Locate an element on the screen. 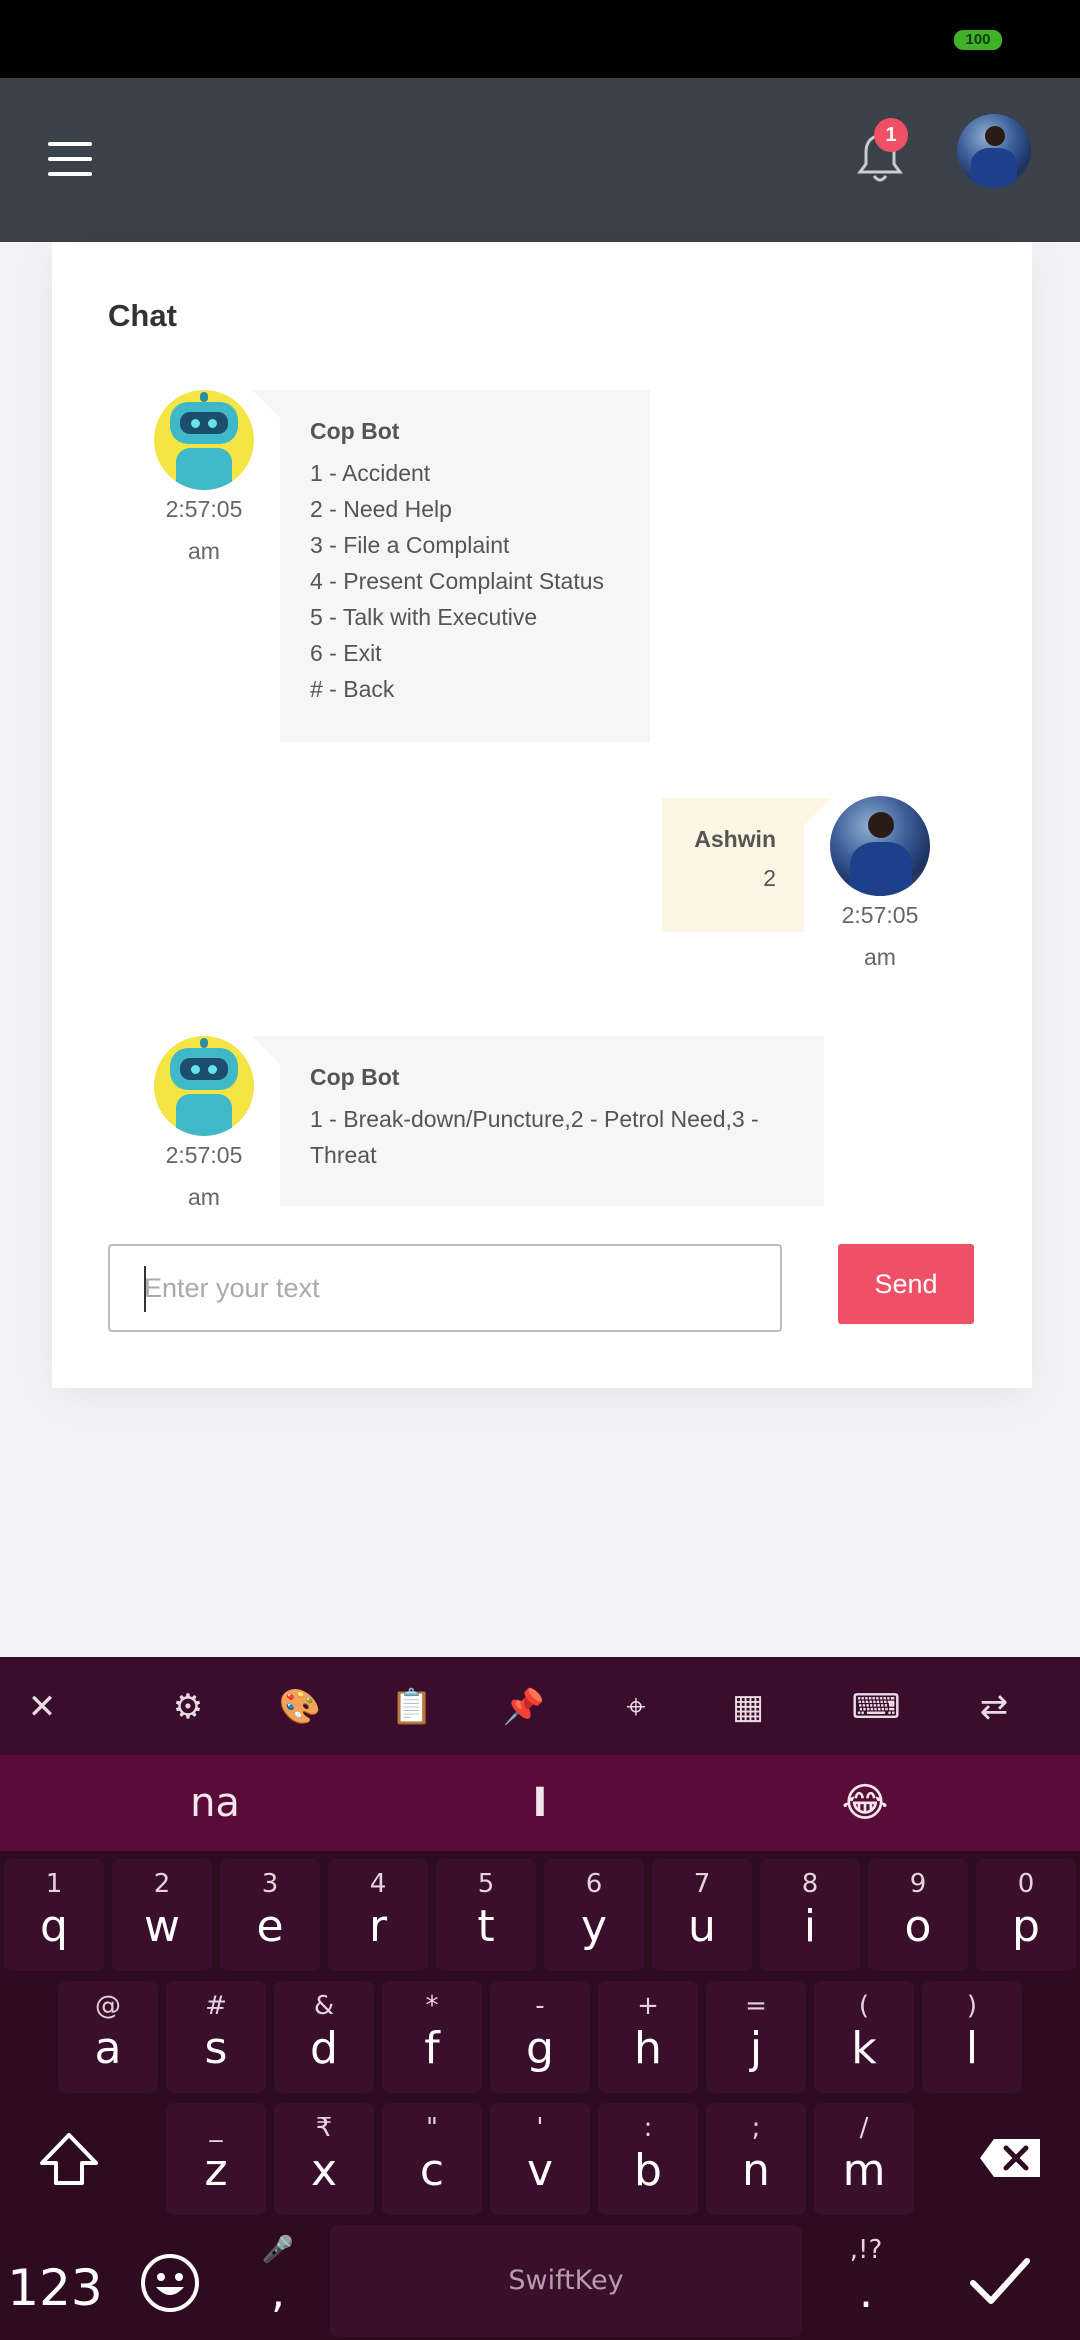  key: 7u is located at coordinates (702, 1915).